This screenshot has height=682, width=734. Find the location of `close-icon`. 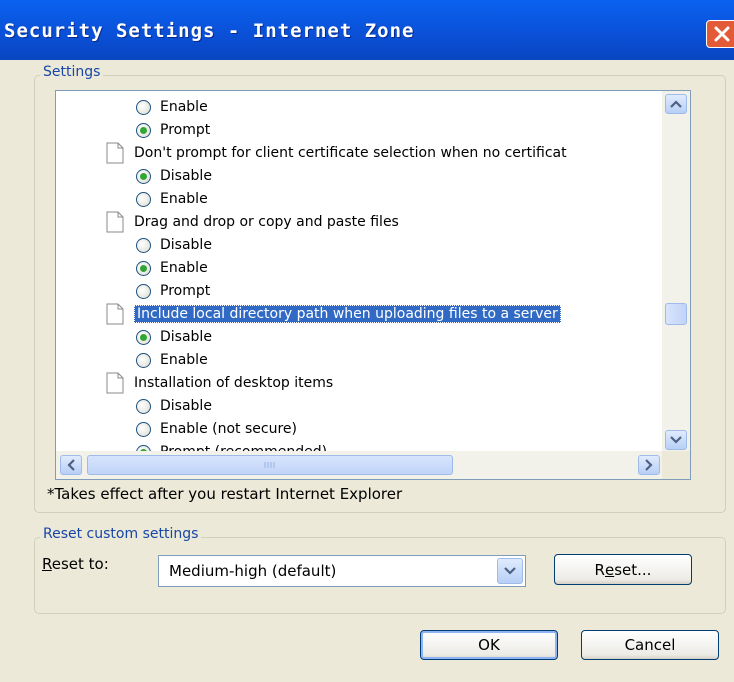

close-icon is located at coordinates (722, 34).